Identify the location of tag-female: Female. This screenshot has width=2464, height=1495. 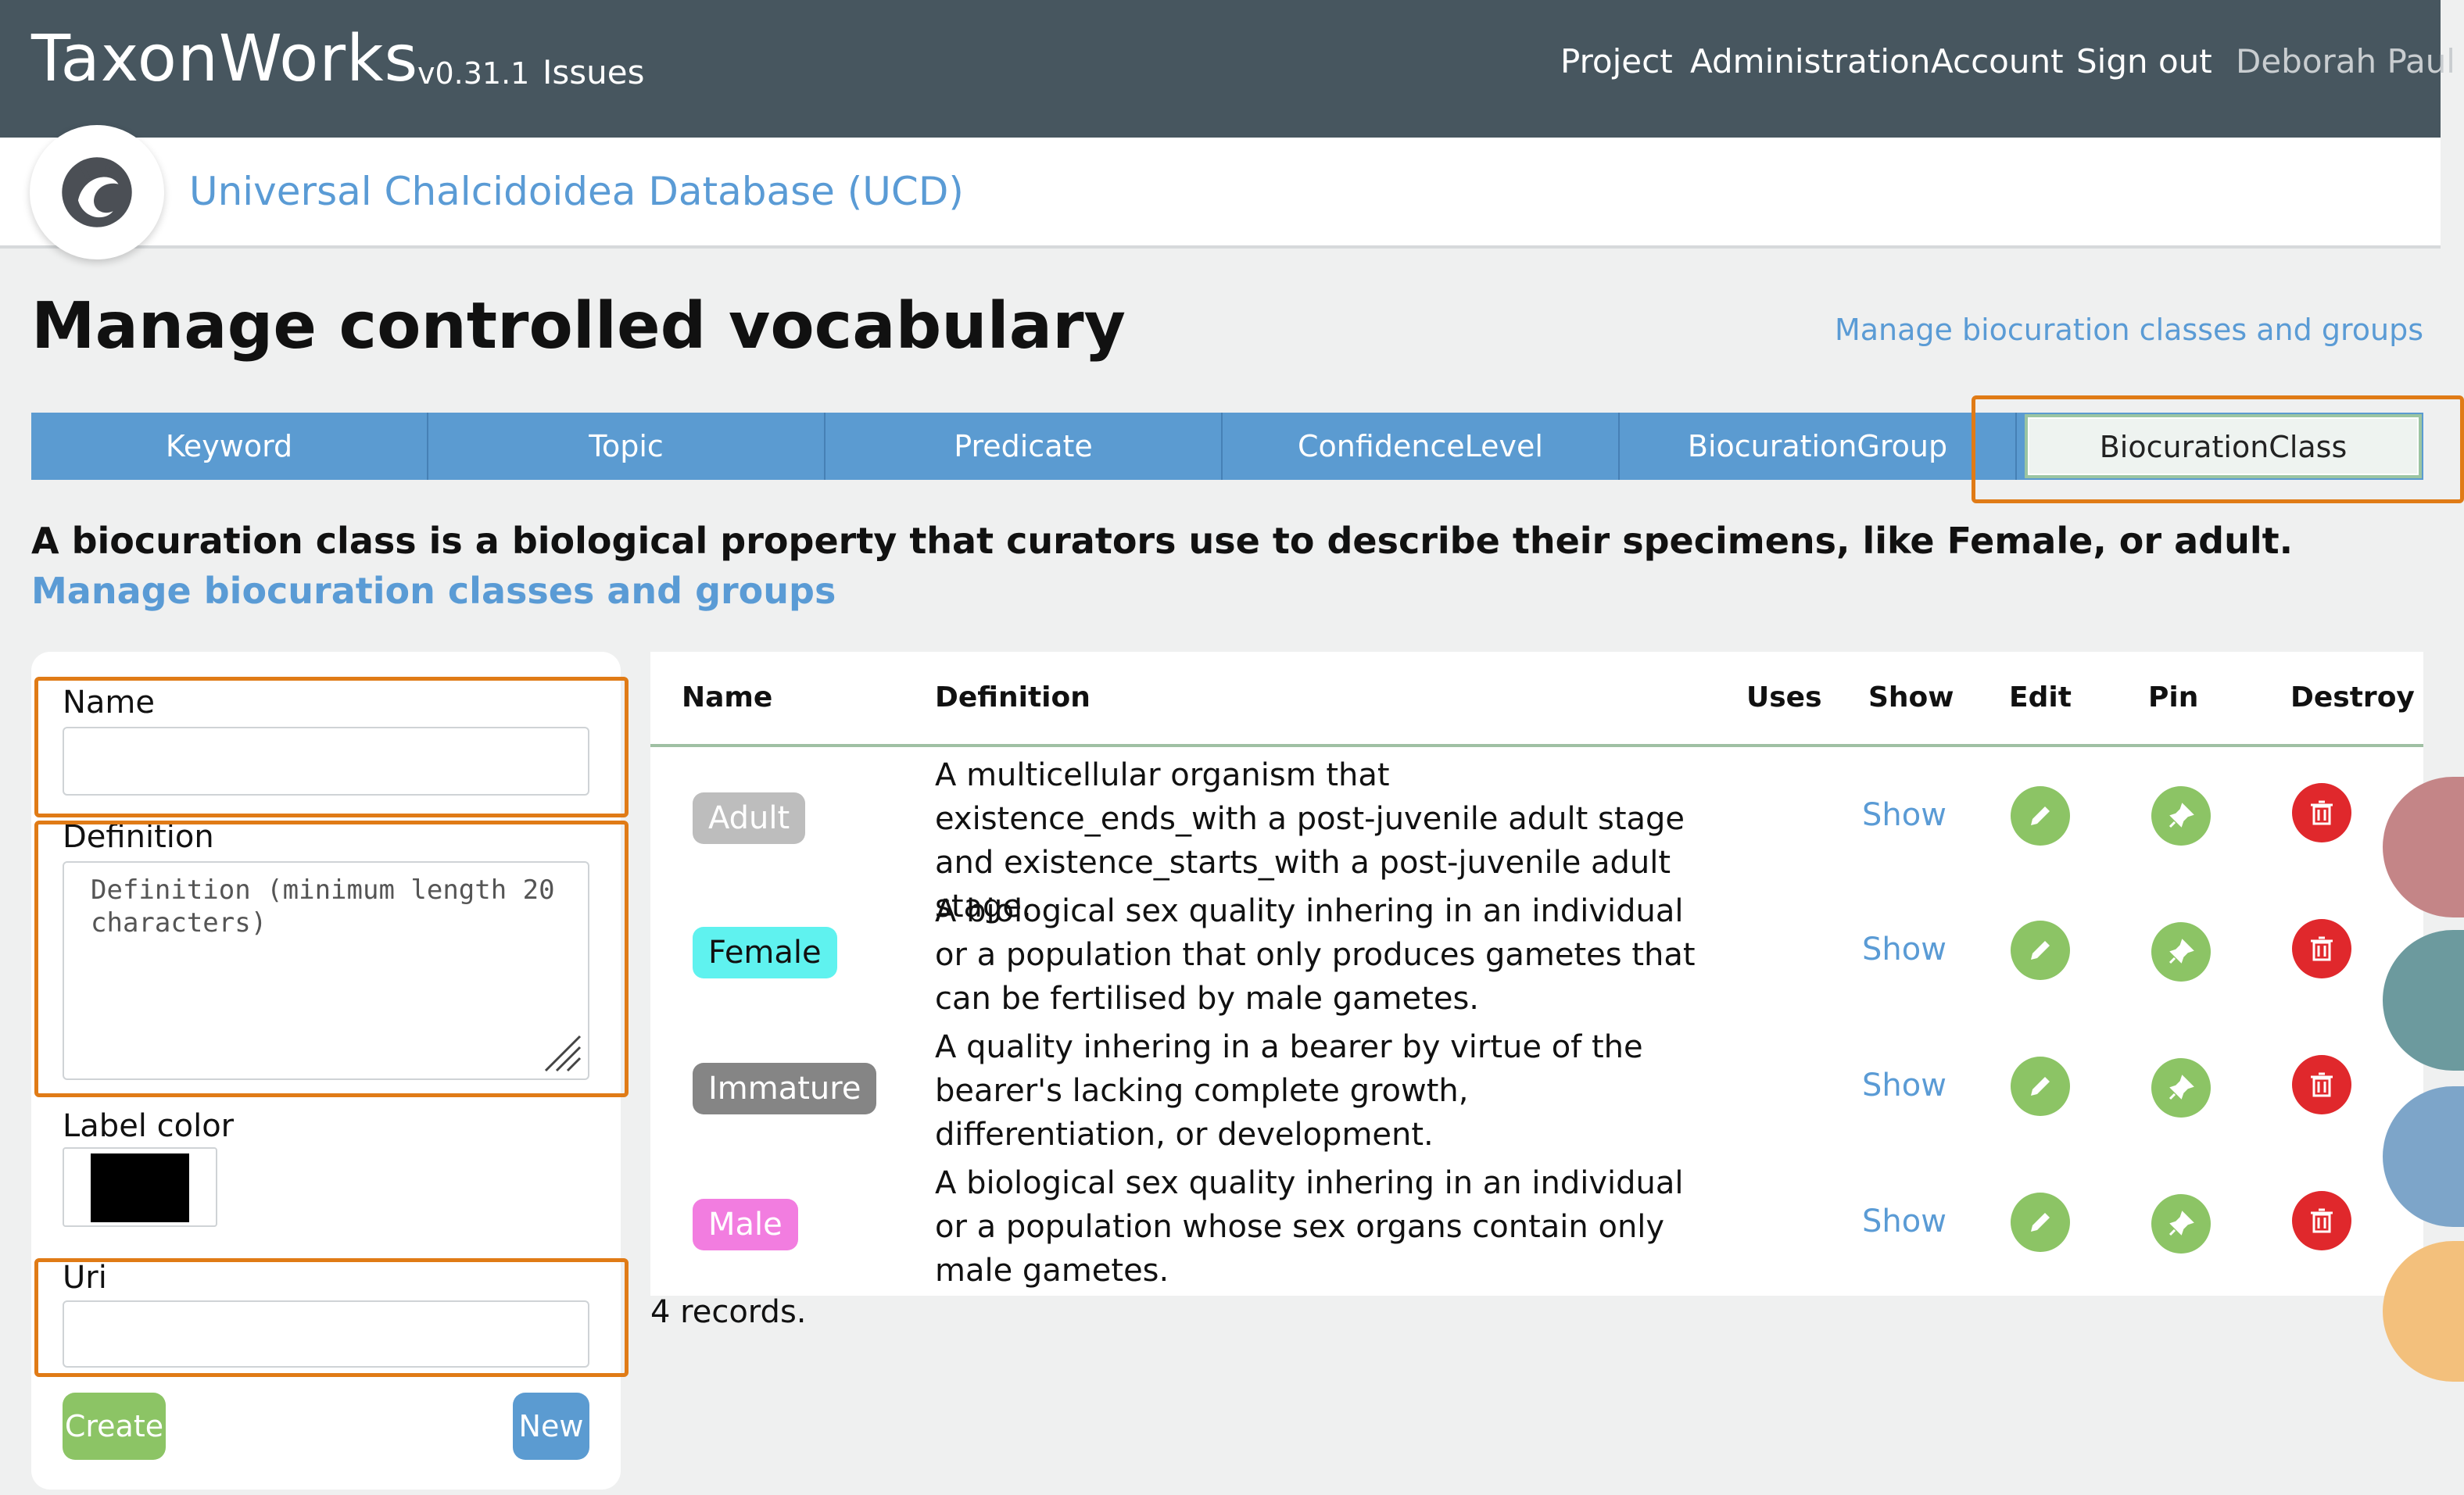
(765, 952).